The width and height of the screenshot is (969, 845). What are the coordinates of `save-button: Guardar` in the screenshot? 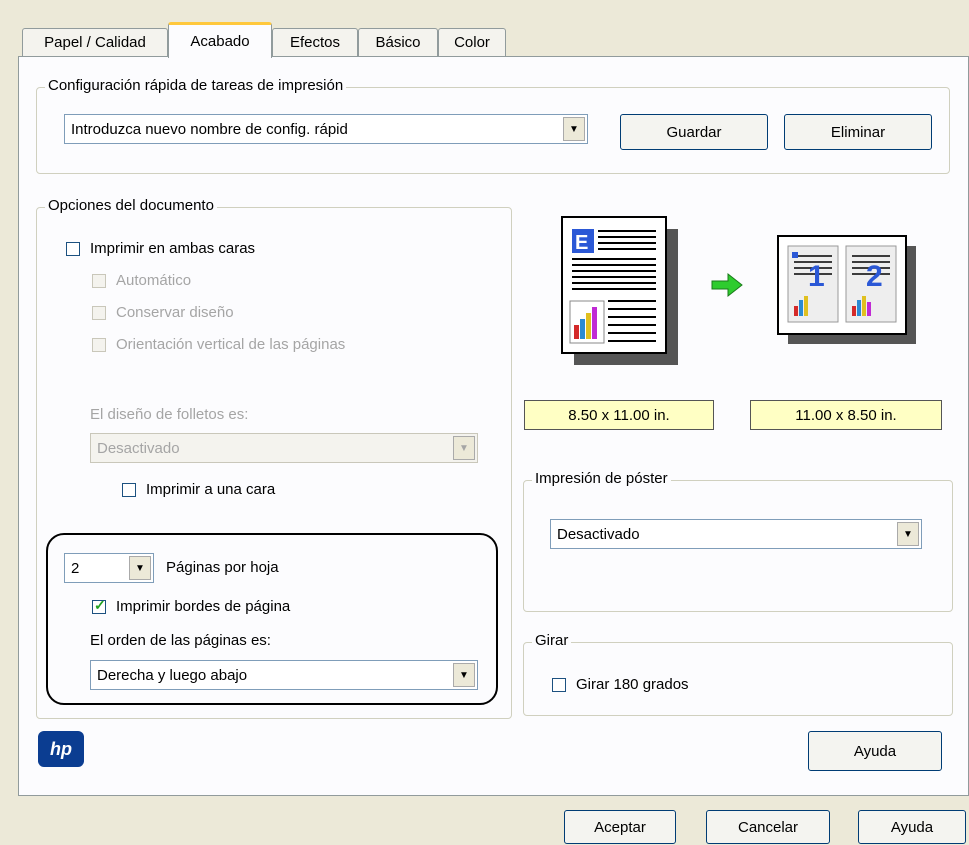 It's located at (694, 132).